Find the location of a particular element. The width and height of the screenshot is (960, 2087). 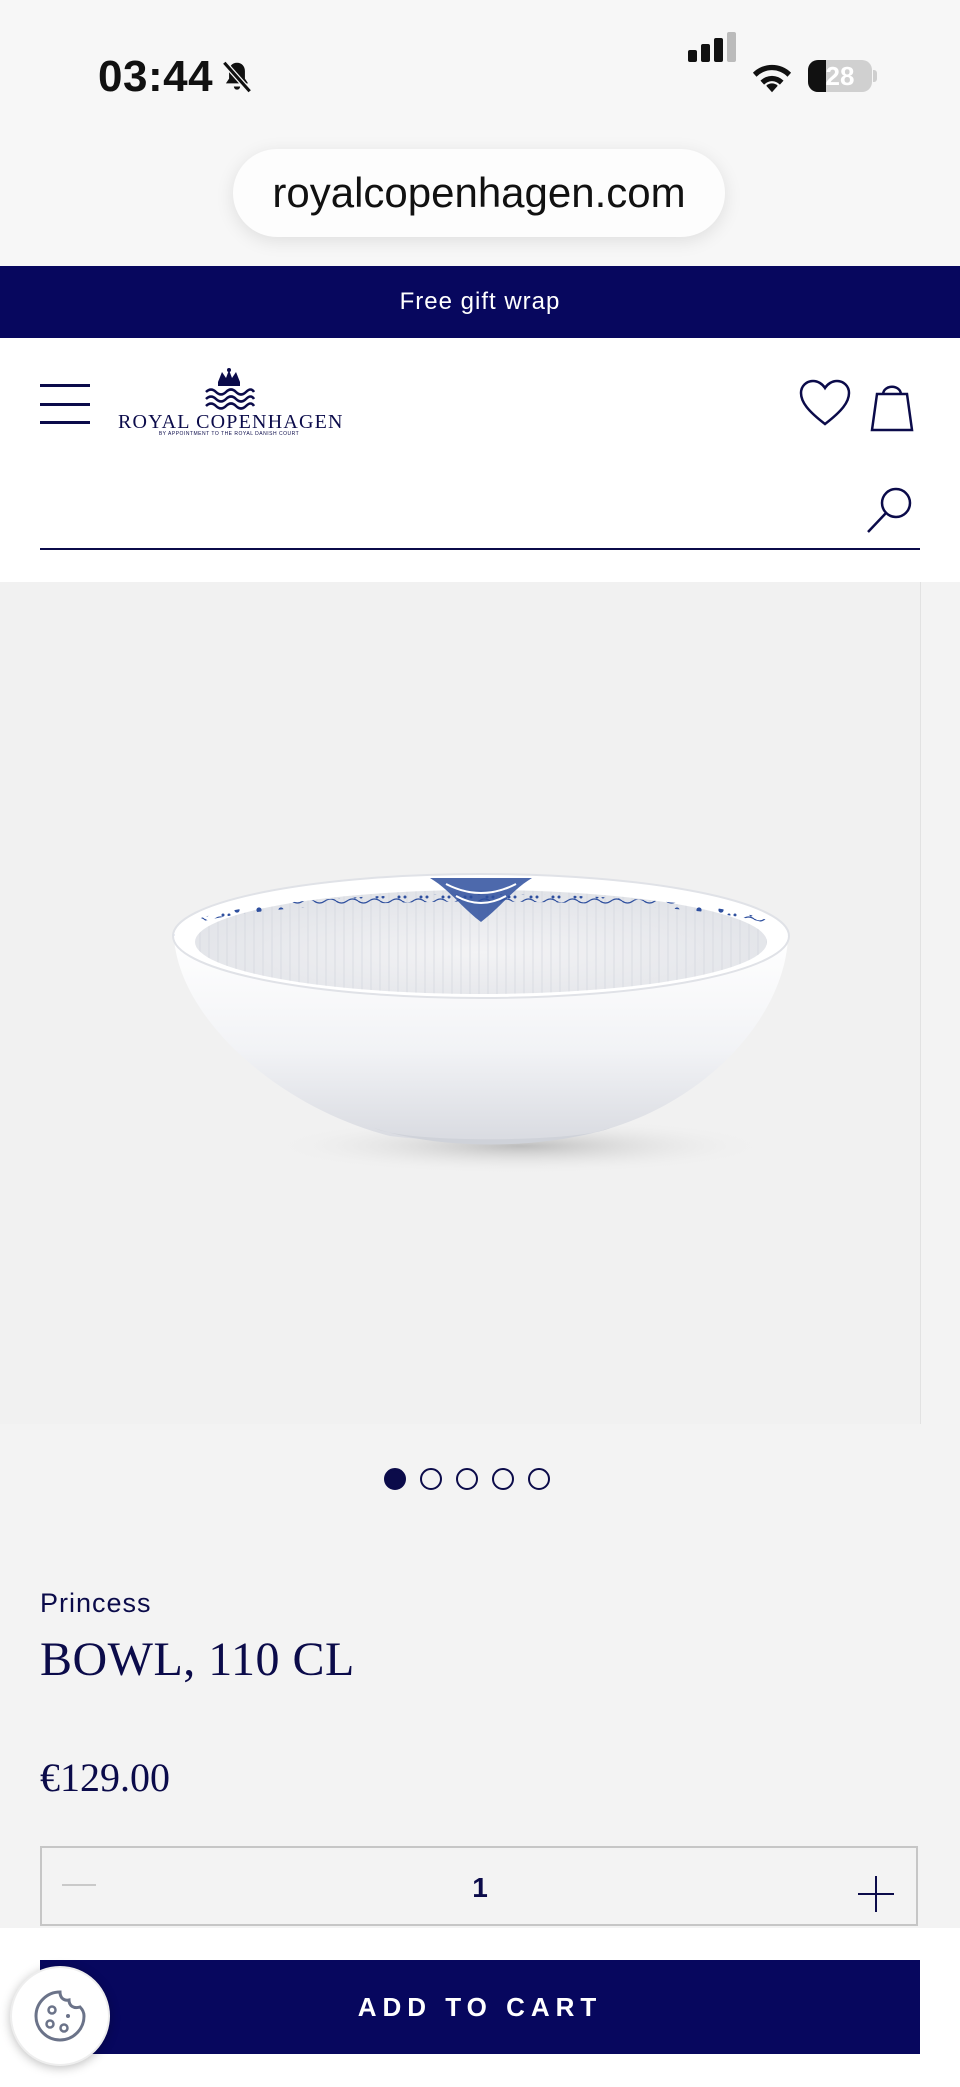

status-time: 03:44 is located at coordinates (156, 76).